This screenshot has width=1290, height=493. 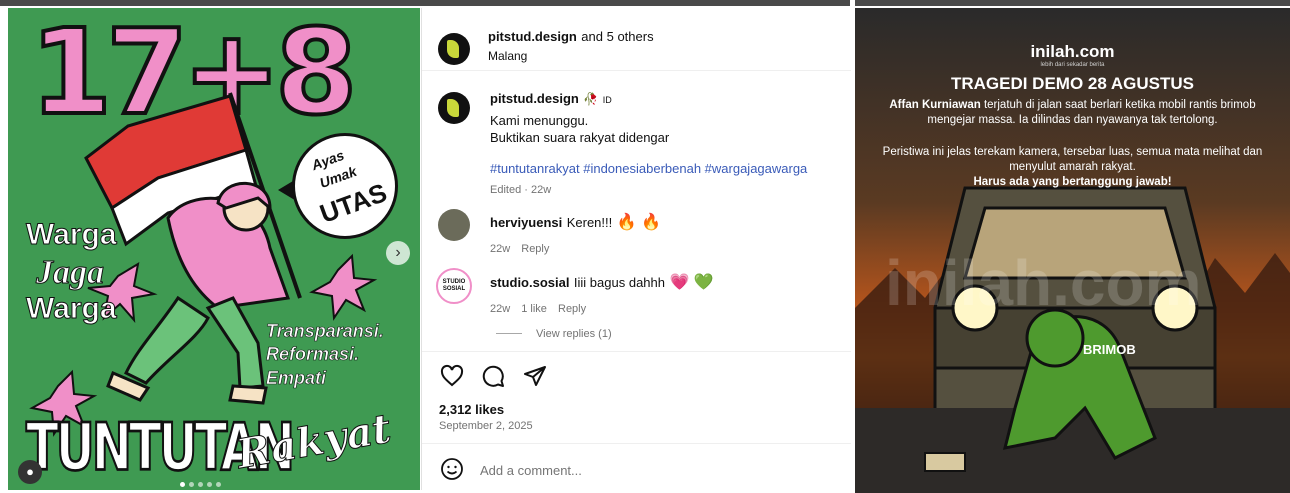 What do you see at coordinates (454, 225) in the screenshot?
I see `commenter-avatar` at bounding box center [454, 225].